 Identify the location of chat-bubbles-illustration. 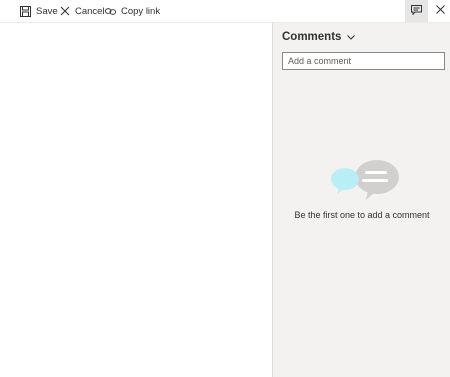
(365, 181).